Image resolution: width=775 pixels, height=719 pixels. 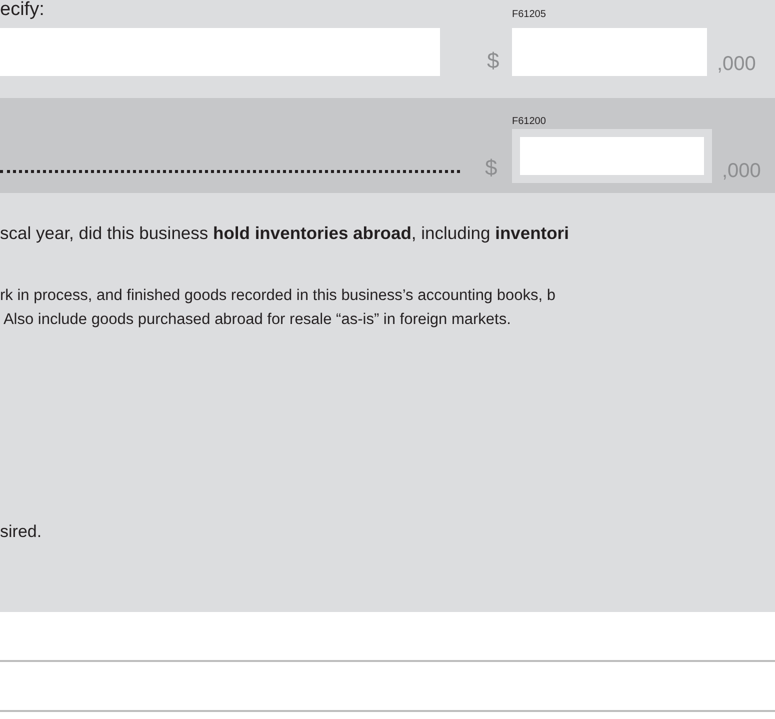 I want to click on instruction-text: Also include goods purchased abroad for resale “as-is” in foreign markets., so click(x=257, y=320).